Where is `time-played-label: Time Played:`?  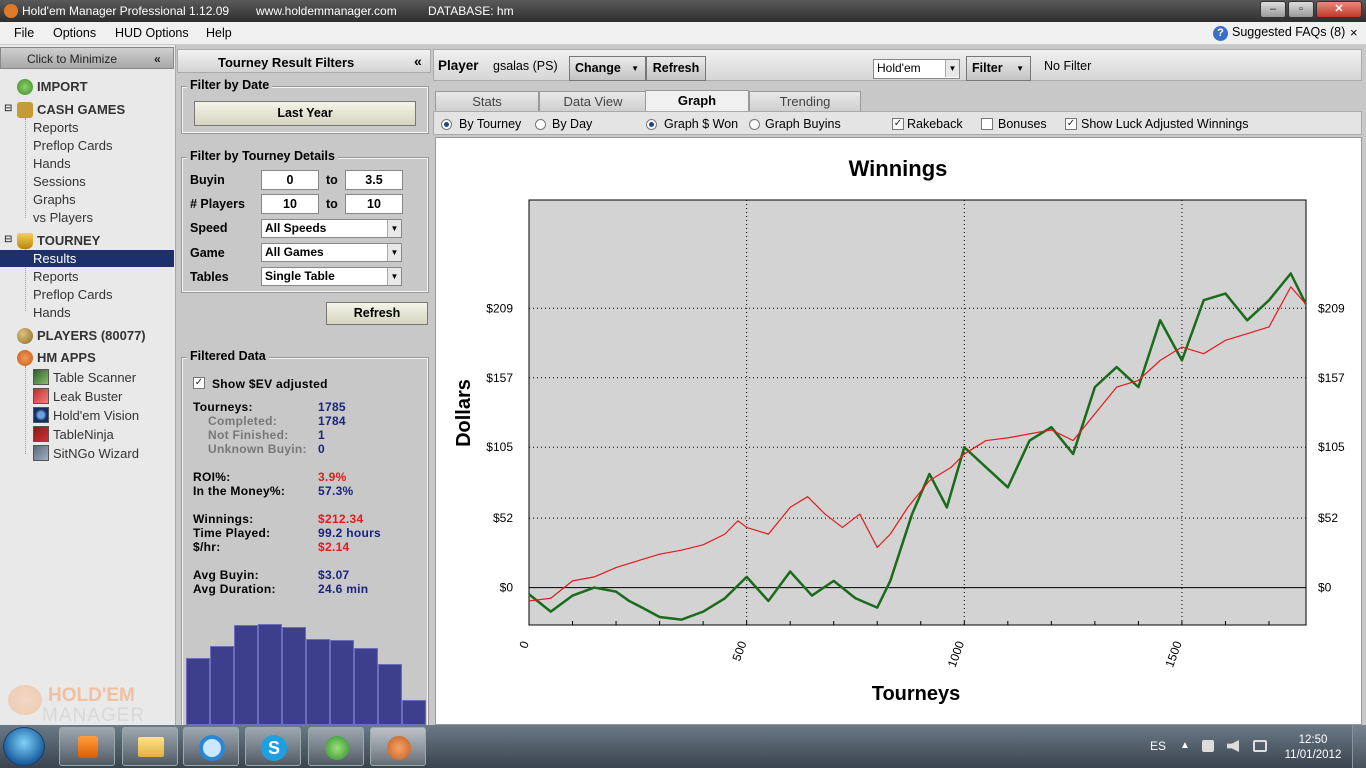
time-played-label: Time Played: is located at coordinates (232, 533).